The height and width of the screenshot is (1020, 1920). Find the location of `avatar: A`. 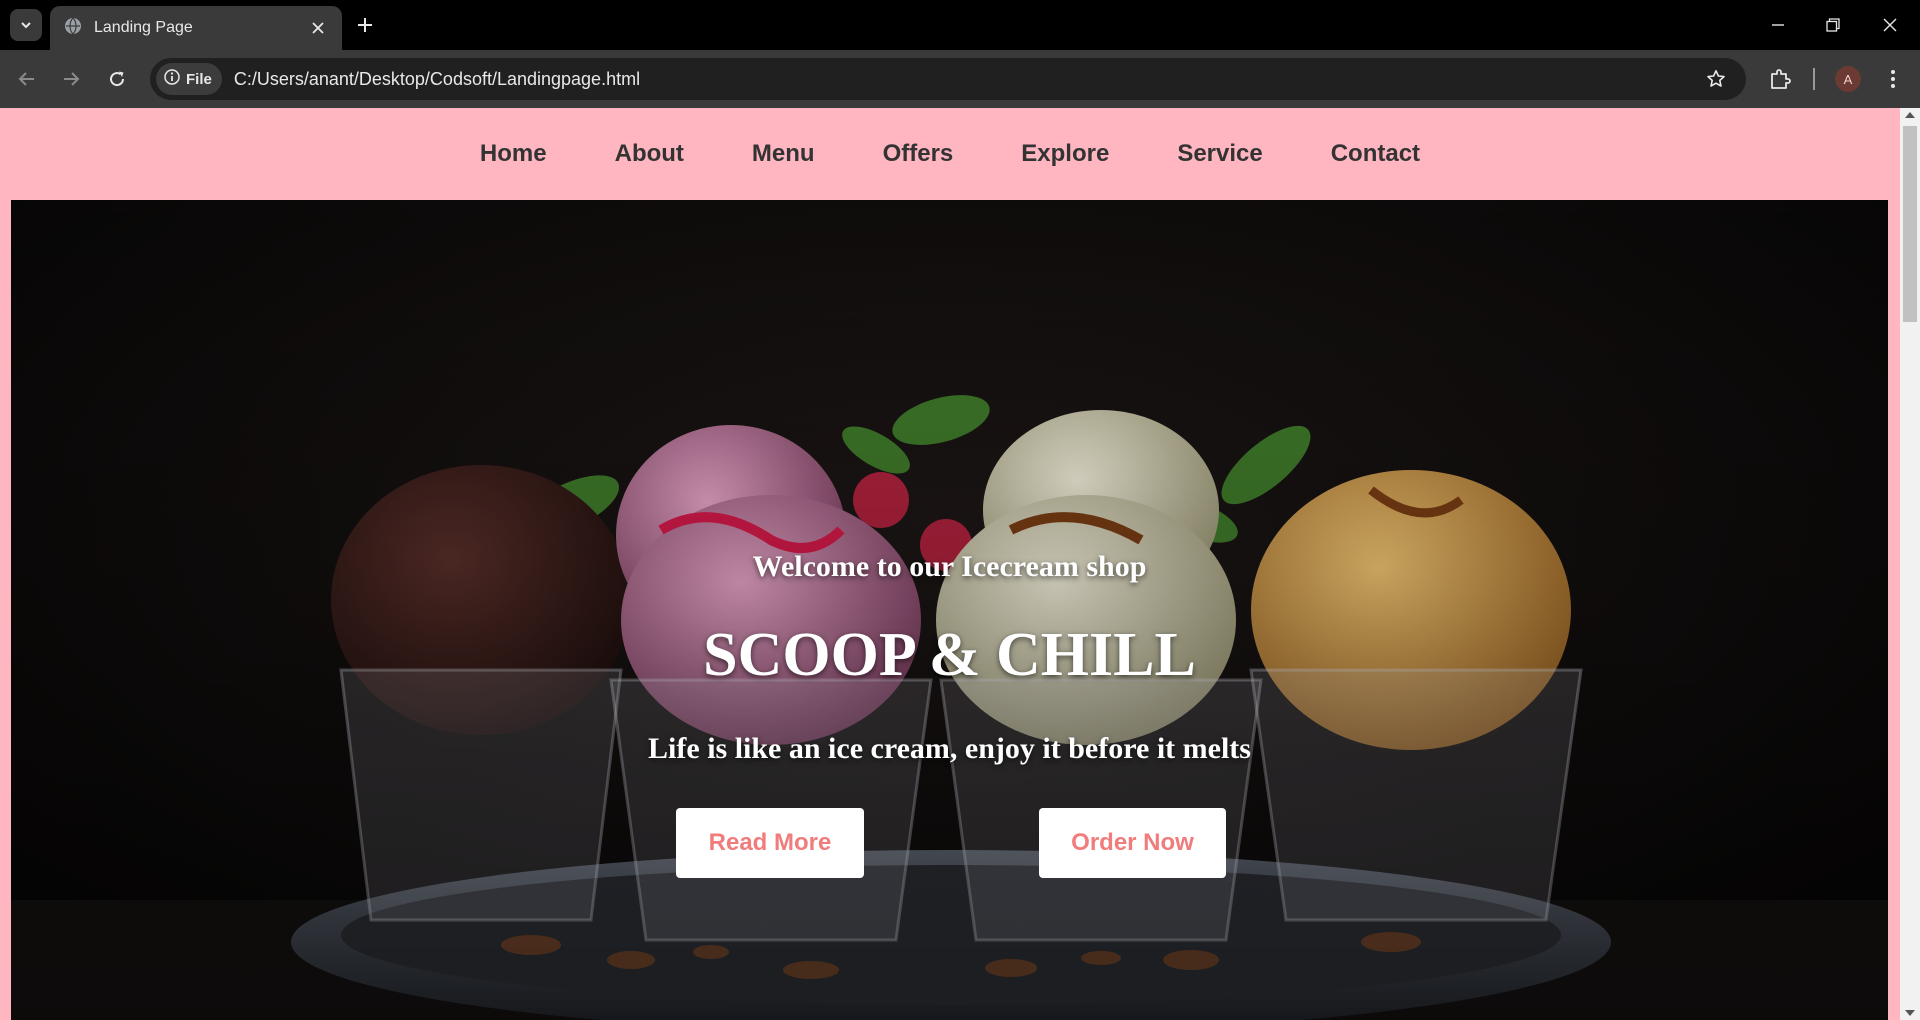

avatar: A is located at coordinates (1848, 79).